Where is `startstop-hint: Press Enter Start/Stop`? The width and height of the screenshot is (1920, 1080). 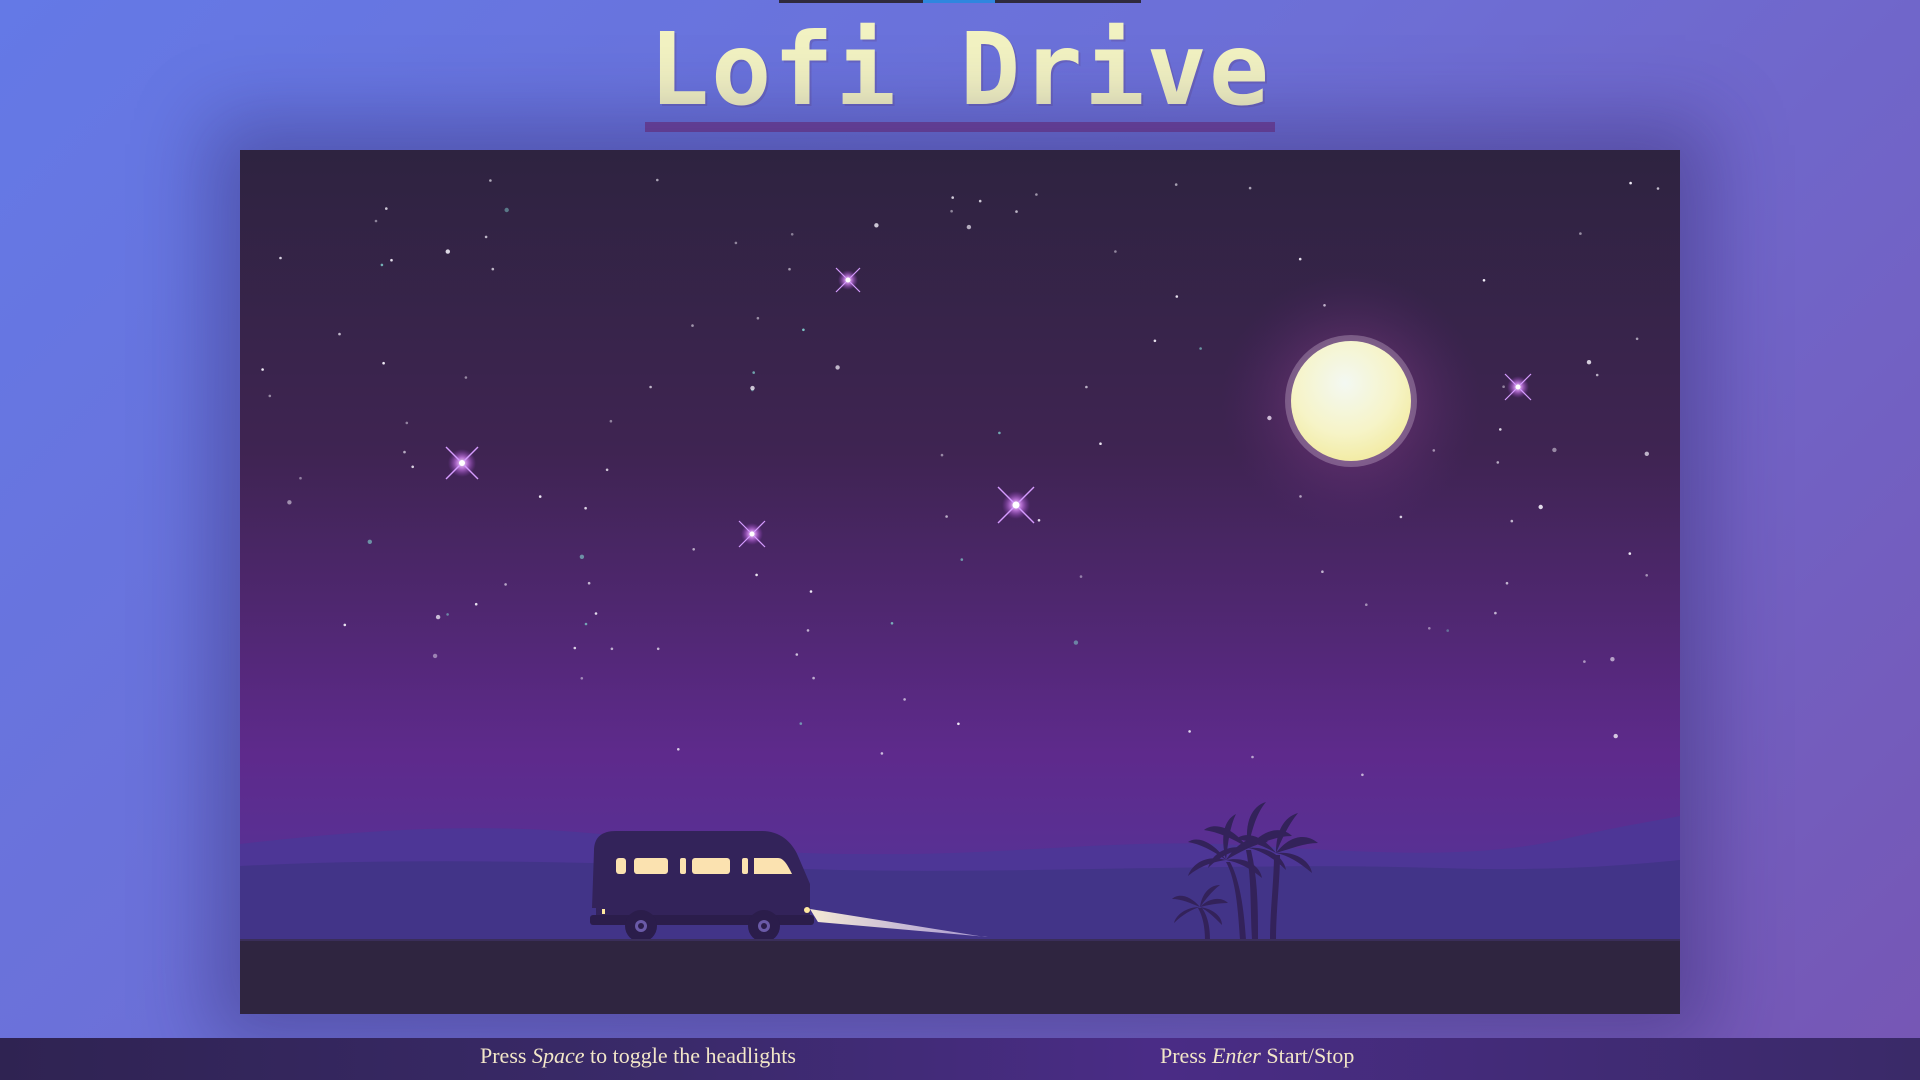 startstop-hint: Press Enter Start/Stop is located at coordinates (1257, 1054).